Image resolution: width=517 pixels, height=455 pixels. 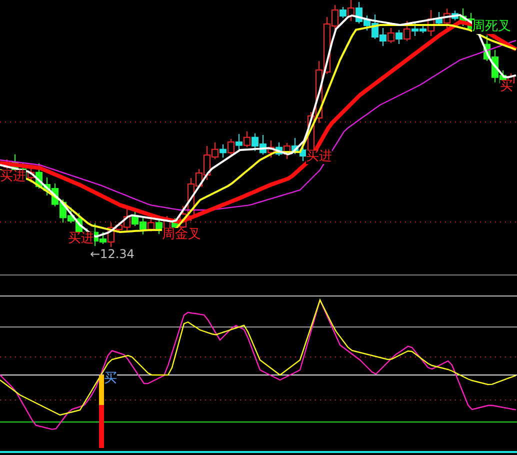 I want to click on signal-label: 周金叉, so click(x=181, y=235).